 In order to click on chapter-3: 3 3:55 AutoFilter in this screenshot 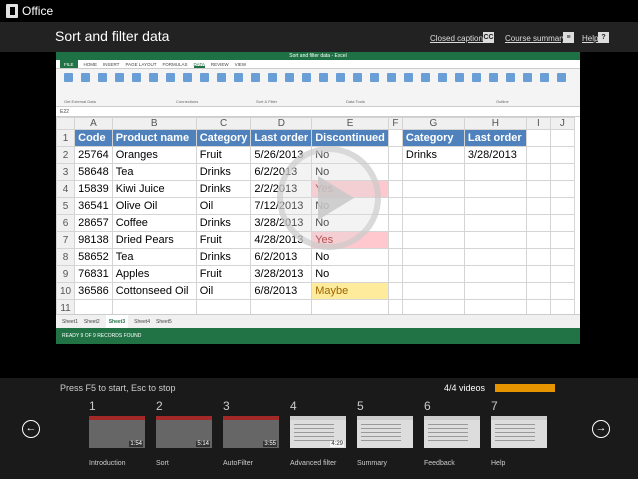, I will do `click(251, 433)`.